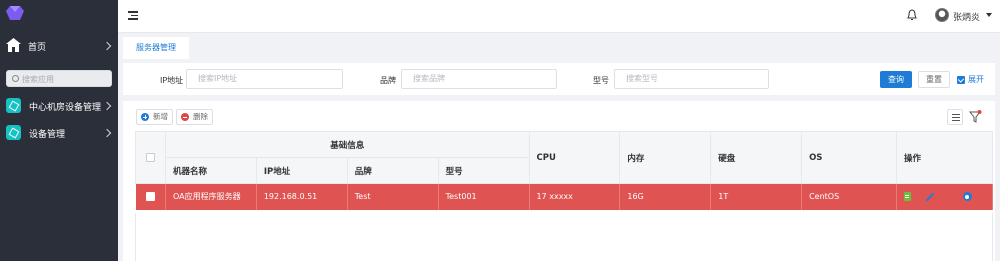 The width and height of the screenshot is (1000, 261). Describe the element at coordinates (955, 117) in the screenshot. I see `column-settings-icon` at that location.